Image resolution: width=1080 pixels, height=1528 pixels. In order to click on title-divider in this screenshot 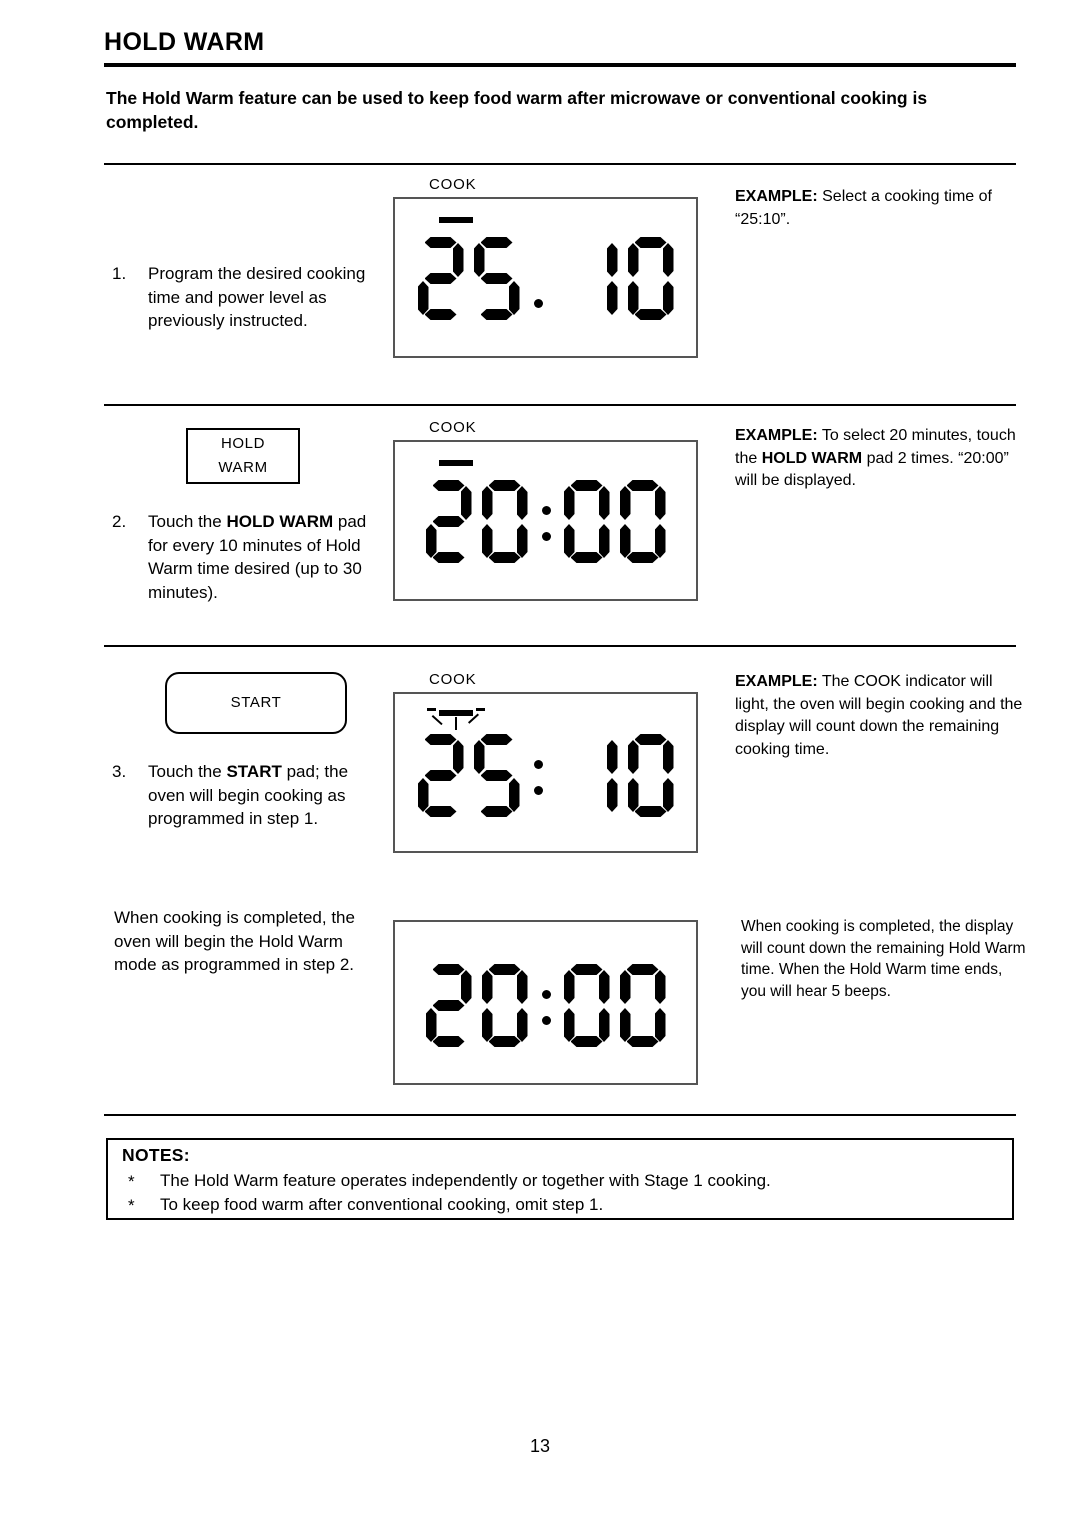, I will do `click(560, 65)`.